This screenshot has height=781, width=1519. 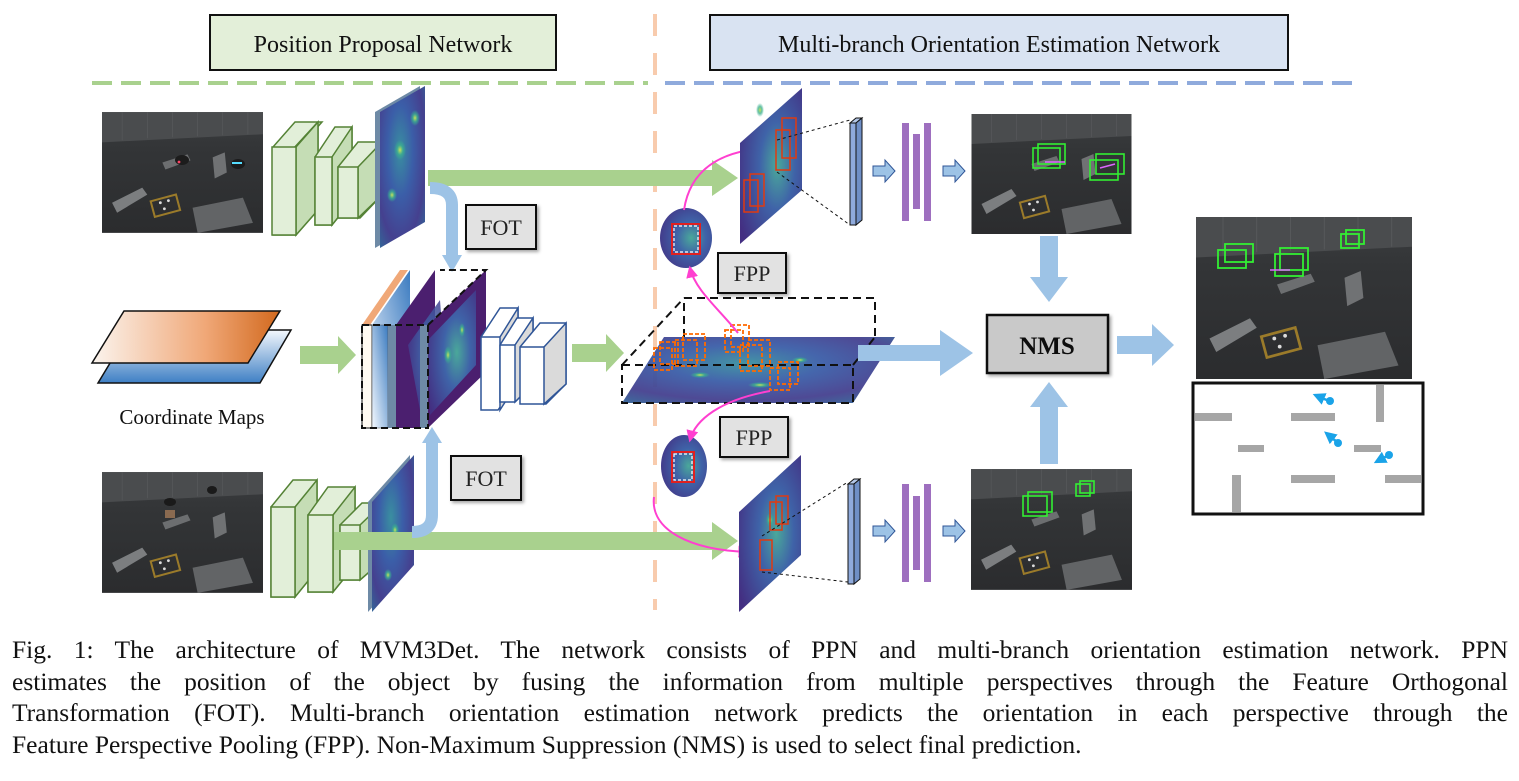 I want to click on bev-orientation-map, so click(x=1308, y=448).